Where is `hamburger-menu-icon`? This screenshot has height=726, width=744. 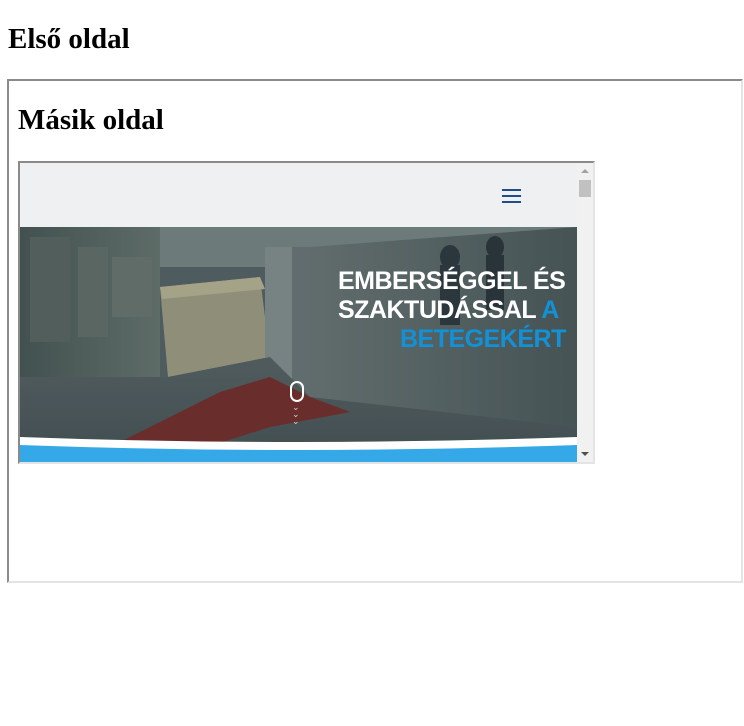
hamburger-menu-icon is located at coordinates (511, 195).